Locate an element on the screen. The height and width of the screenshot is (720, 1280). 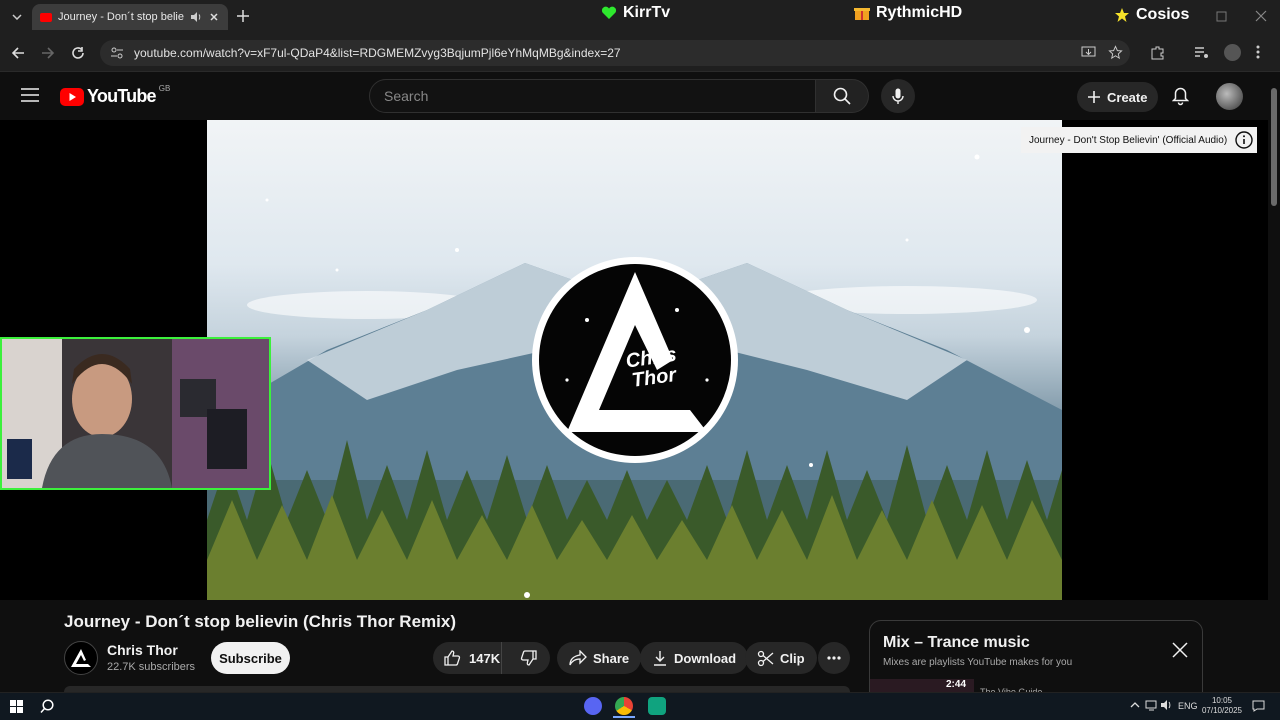
like-count: 147K is located at coordinates (485, 658).